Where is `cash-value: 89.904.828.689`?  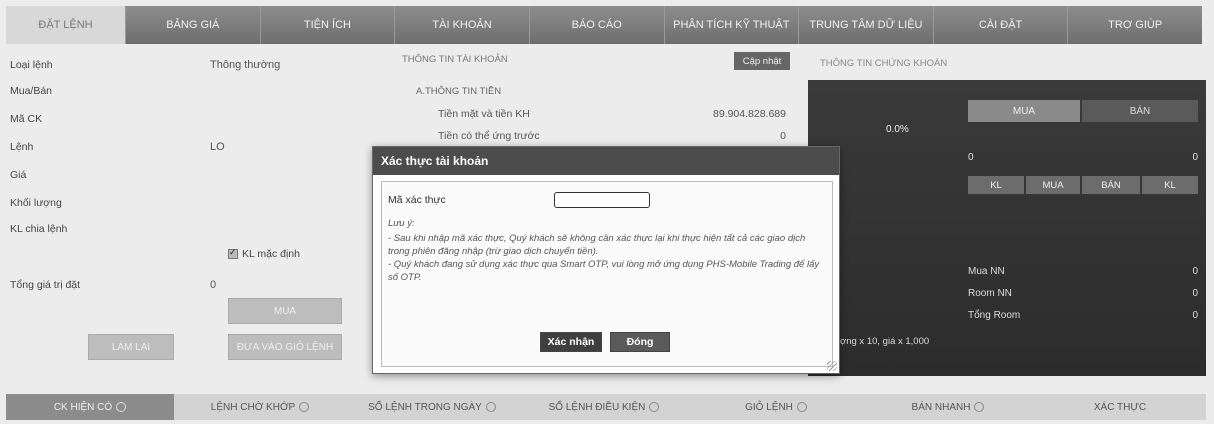
cash-value: 89.904.828.689 is located at coordinates (749, 114).